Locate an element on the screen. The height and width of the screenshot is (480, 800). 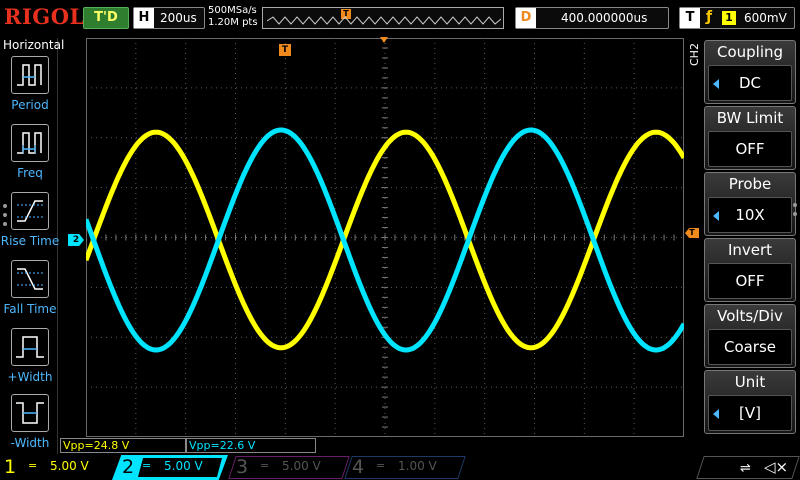
invert-menu-item: Invert OFF is located at coordinates (750, 270).